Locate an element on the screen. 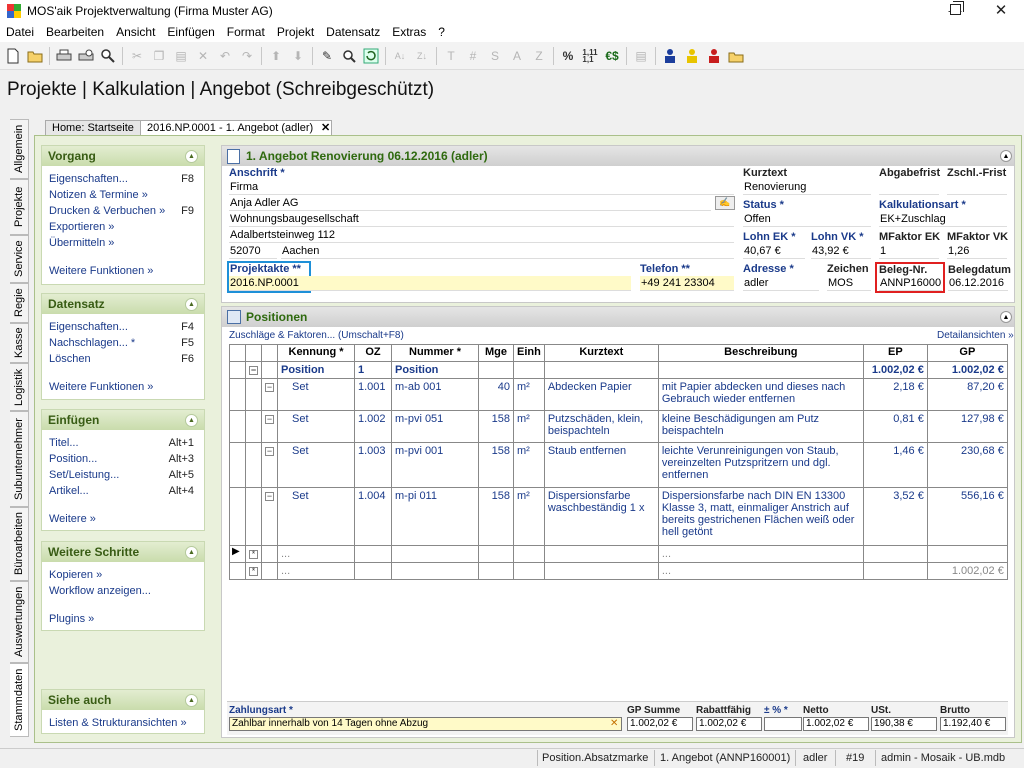  find-icon is located at coordinates (349, 56).